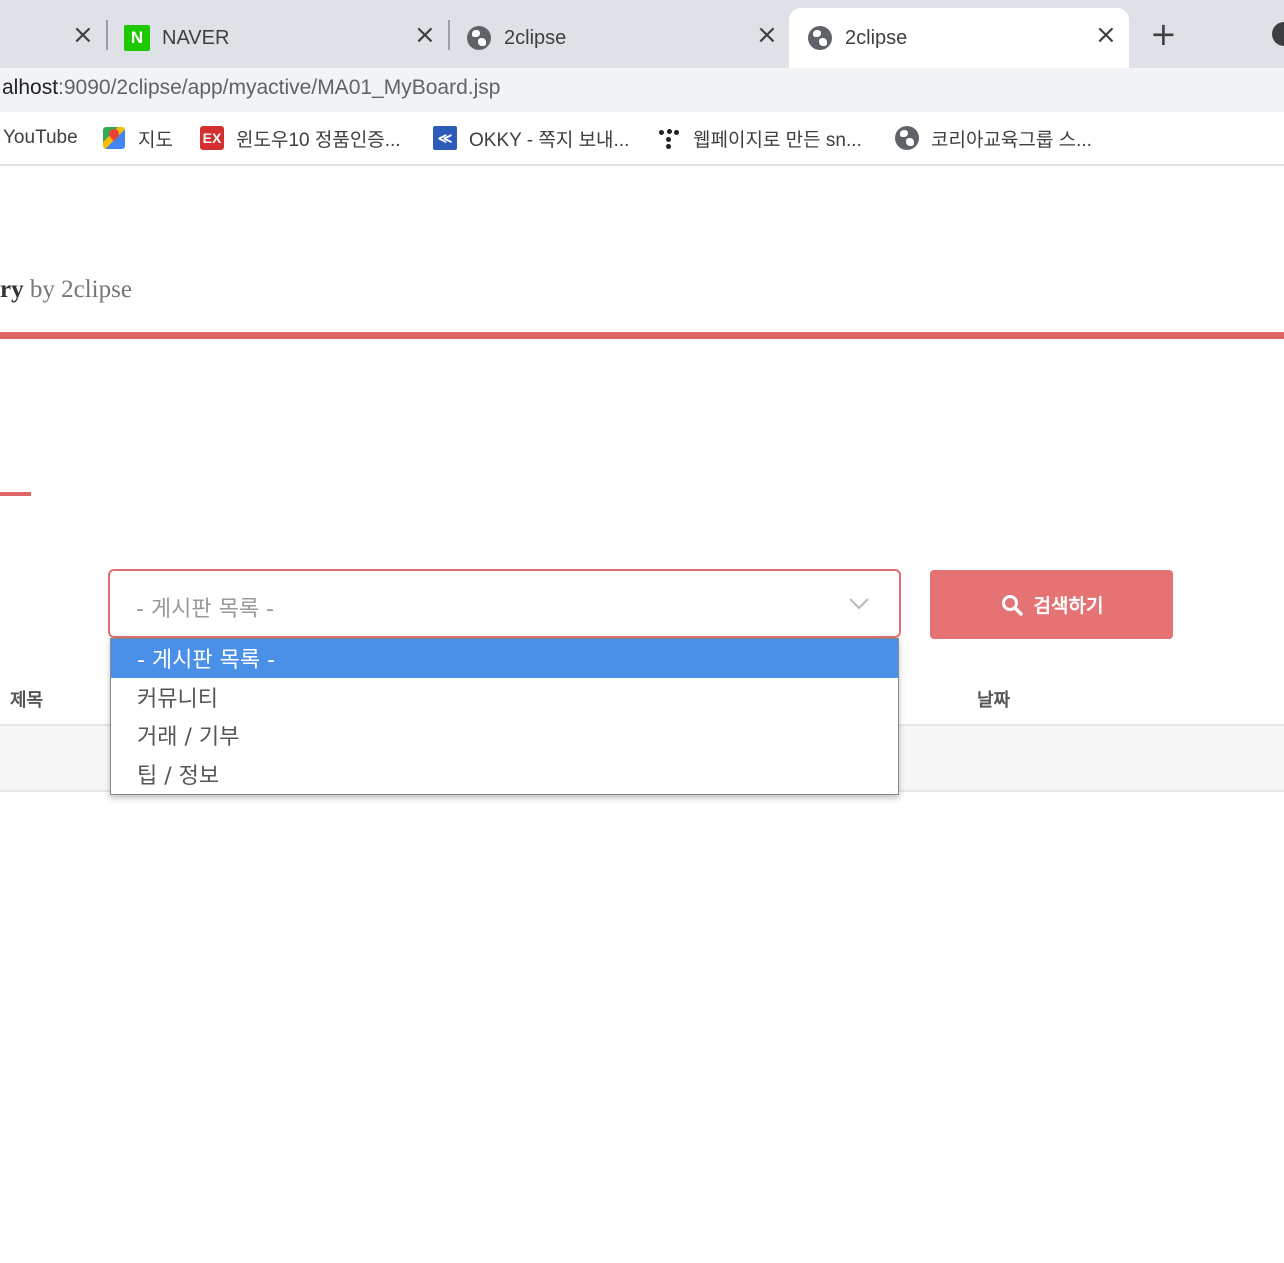 The height and width of the screenshot is (1263, 1284). Describe the element at coordinates (137, 38) in the screenshot. I see `naver-icon: N` at that location.